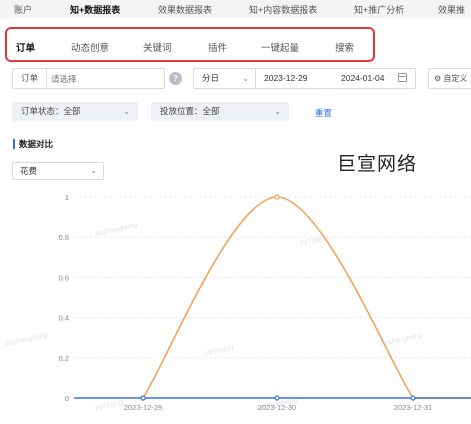  I want to click on y-tick-label: 0.4, so click(64, 318).